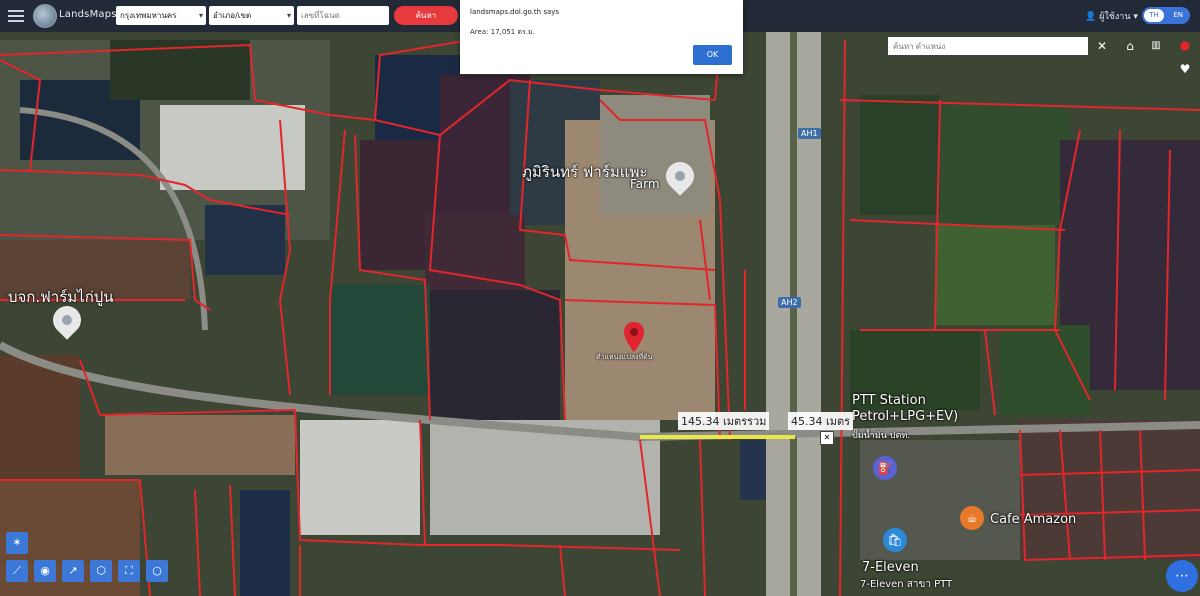 This screenshot has height=596, width=1200. What do you see at coordinates (585, 172) in the screenshot?
I see `farm-name-label: ภูมิรินทร์ ฟาร์มแพะ` at bounding box center [585, 172].